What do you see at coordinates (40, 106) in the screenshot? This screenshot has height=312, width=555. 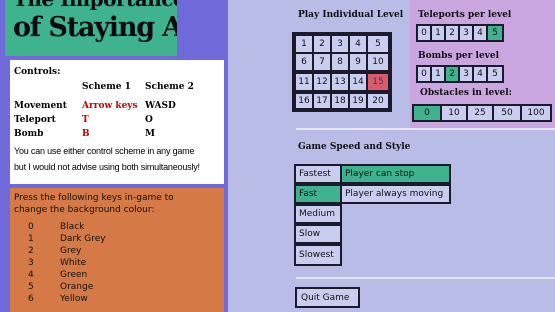 I see `control-label-movement: Movement` at bounding box center [40, 106].